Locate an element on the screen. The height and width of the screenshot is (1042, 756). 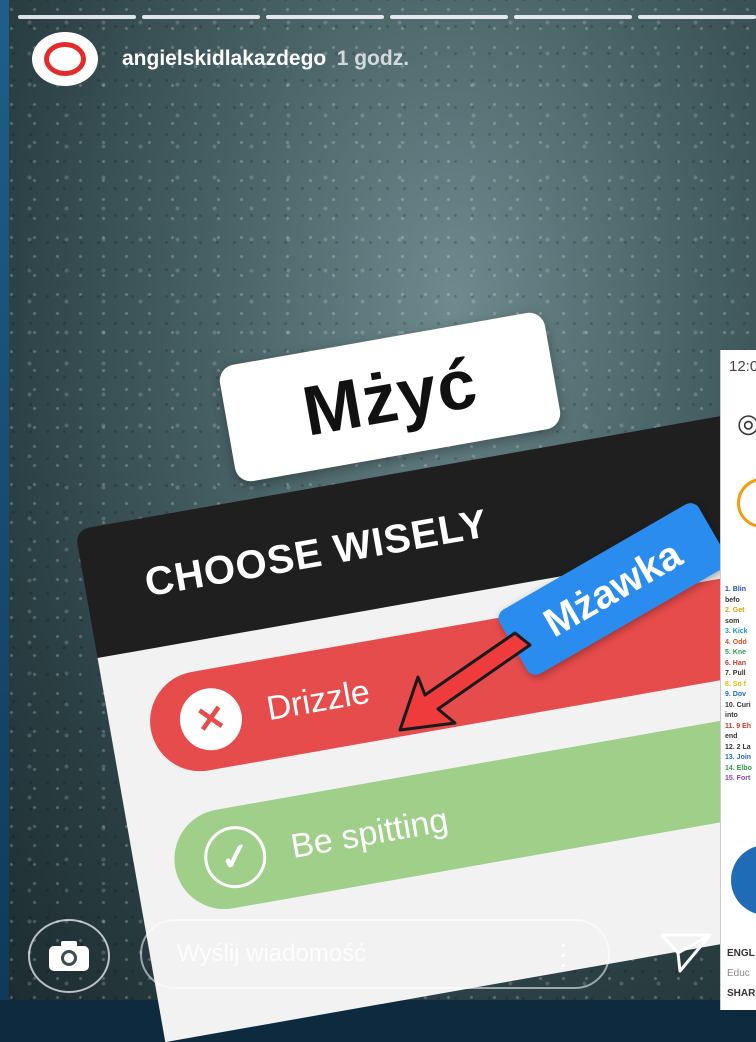
poll-option-label: Drizzle is located at coordinates (318, 700).